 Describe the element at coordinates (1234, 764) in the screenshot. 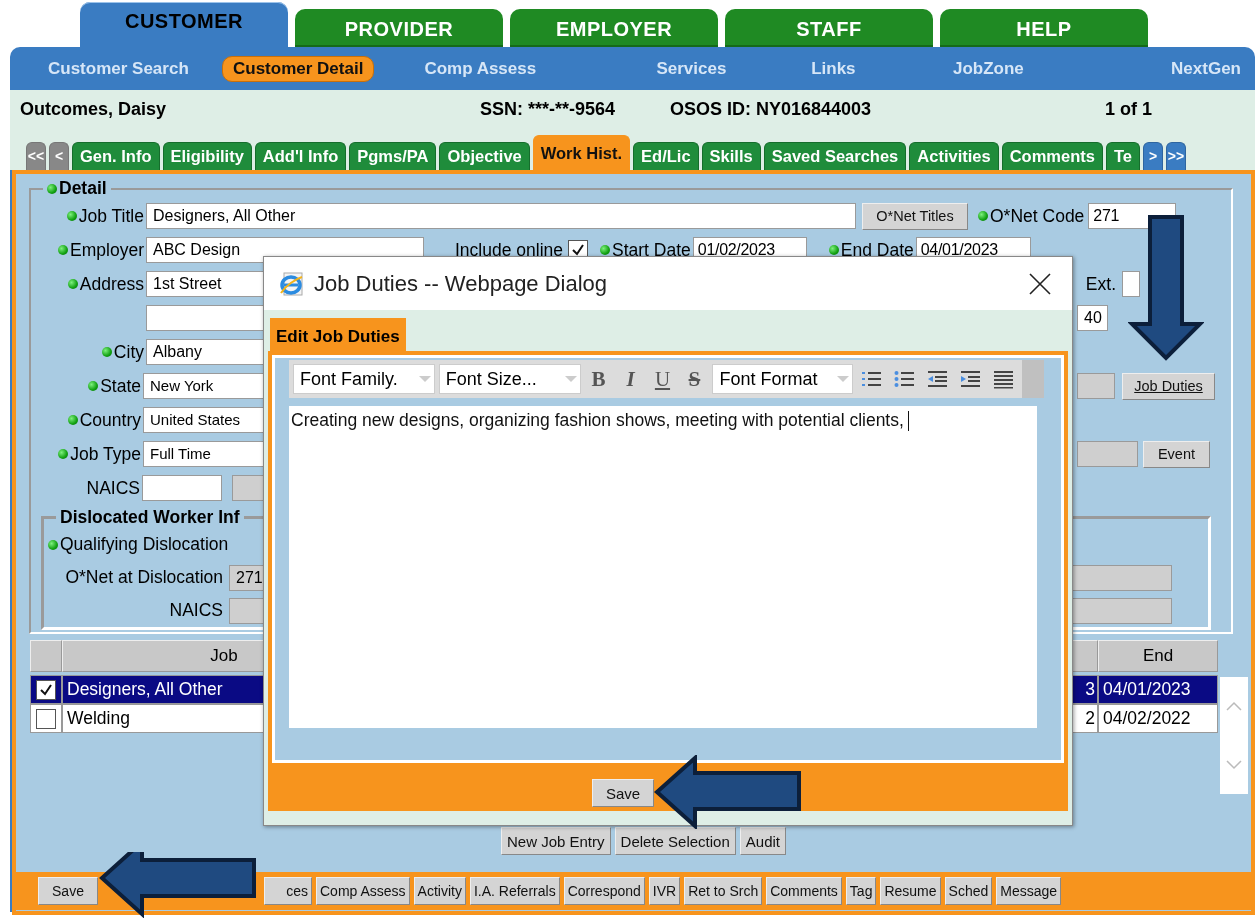

I see `chevron-down-icon` at that location.